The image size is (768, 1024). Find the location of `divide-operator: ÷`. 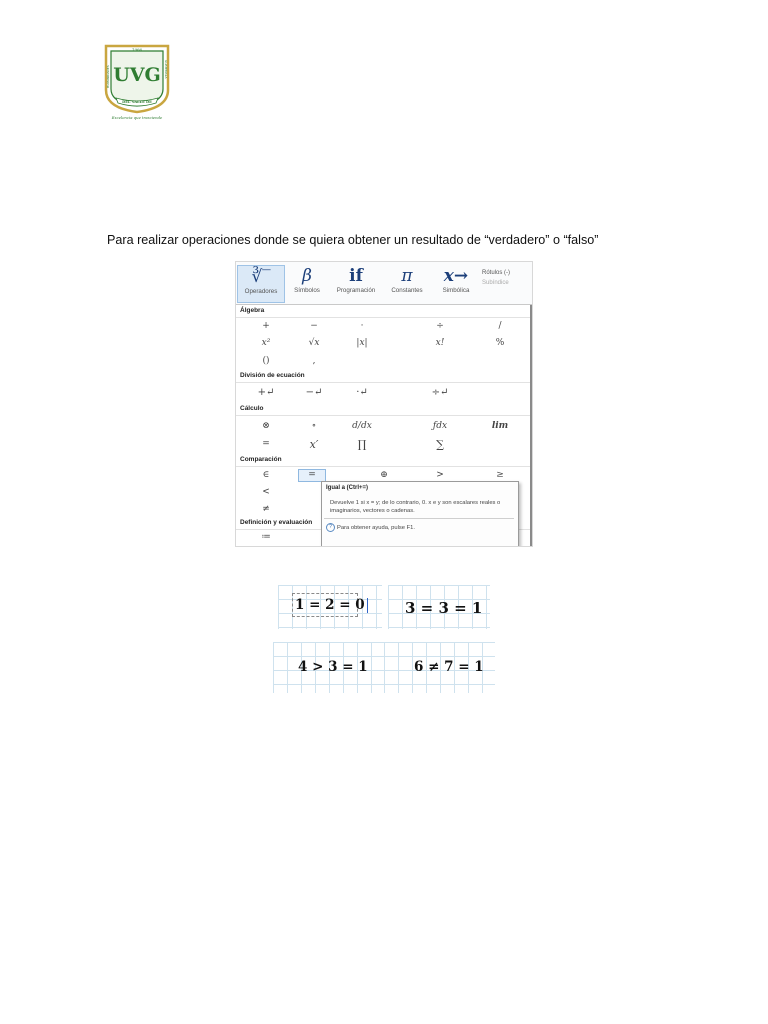

divide-operator: ÷ is located at coordinates (440, 326).